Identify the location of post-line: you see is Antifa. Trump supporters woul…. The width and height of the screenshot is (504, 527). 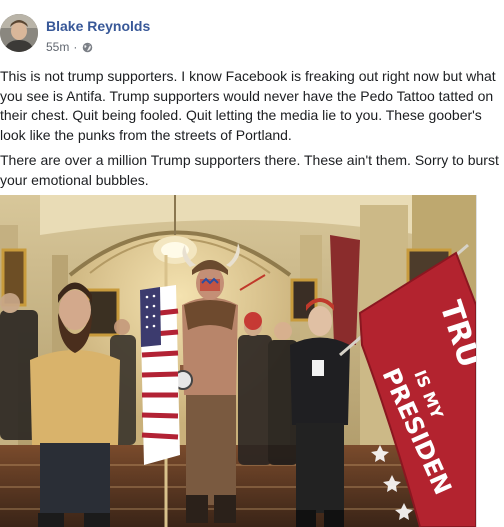
(247, 95).